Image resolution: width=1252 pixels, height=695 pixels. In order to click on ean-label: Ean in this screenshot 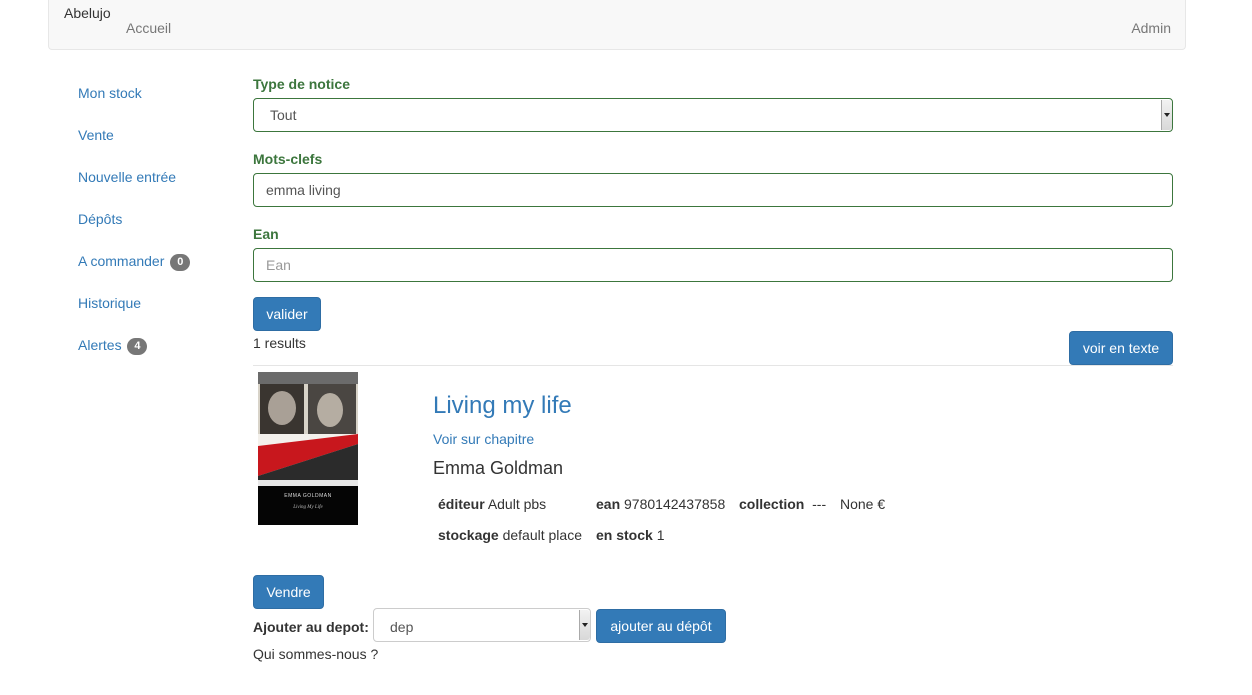, I will do `click(266, 234)`.